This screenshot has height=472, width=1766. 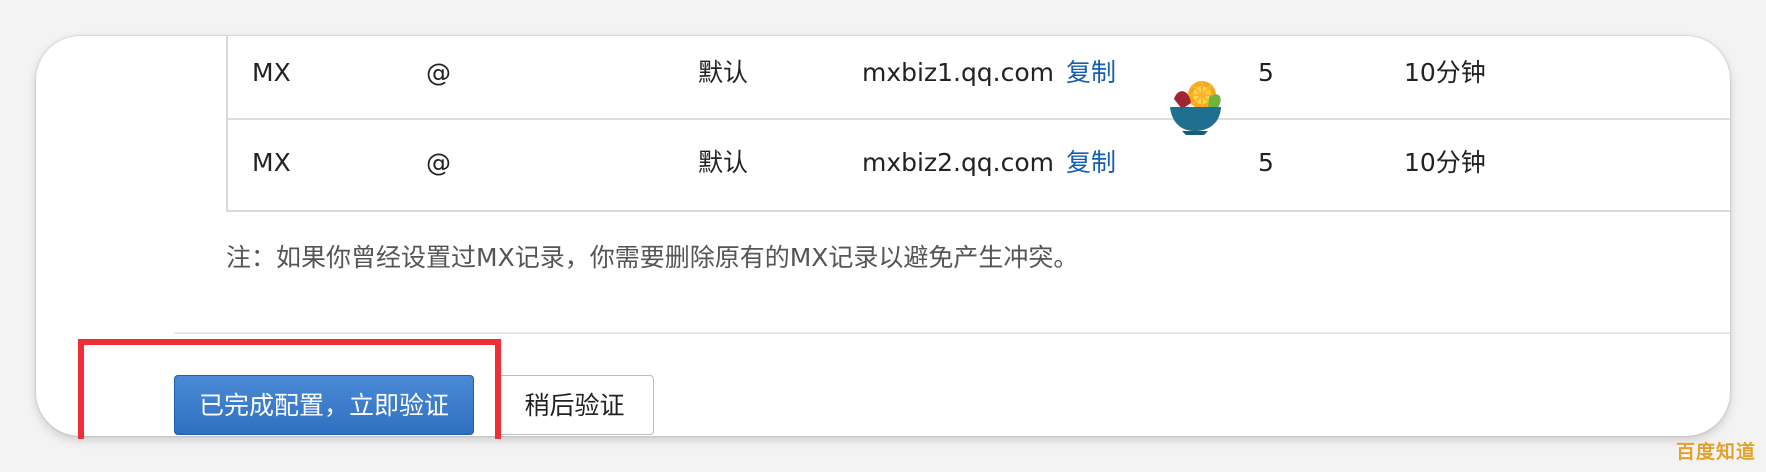 I want to click on record-value-text: mxbiz1.qq.com, so click(x=958, y=72).